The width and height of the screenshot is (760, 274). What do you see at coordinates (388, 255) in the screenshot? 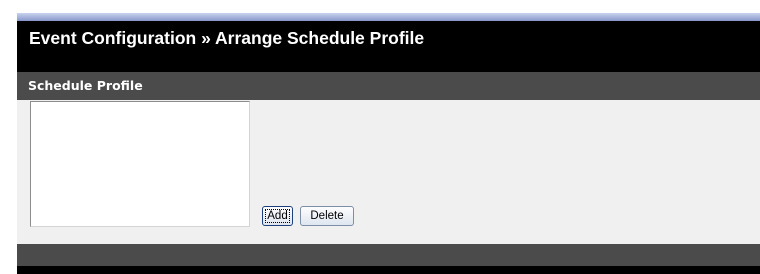
I see `footer-bar` at bounding box center [388, 255].